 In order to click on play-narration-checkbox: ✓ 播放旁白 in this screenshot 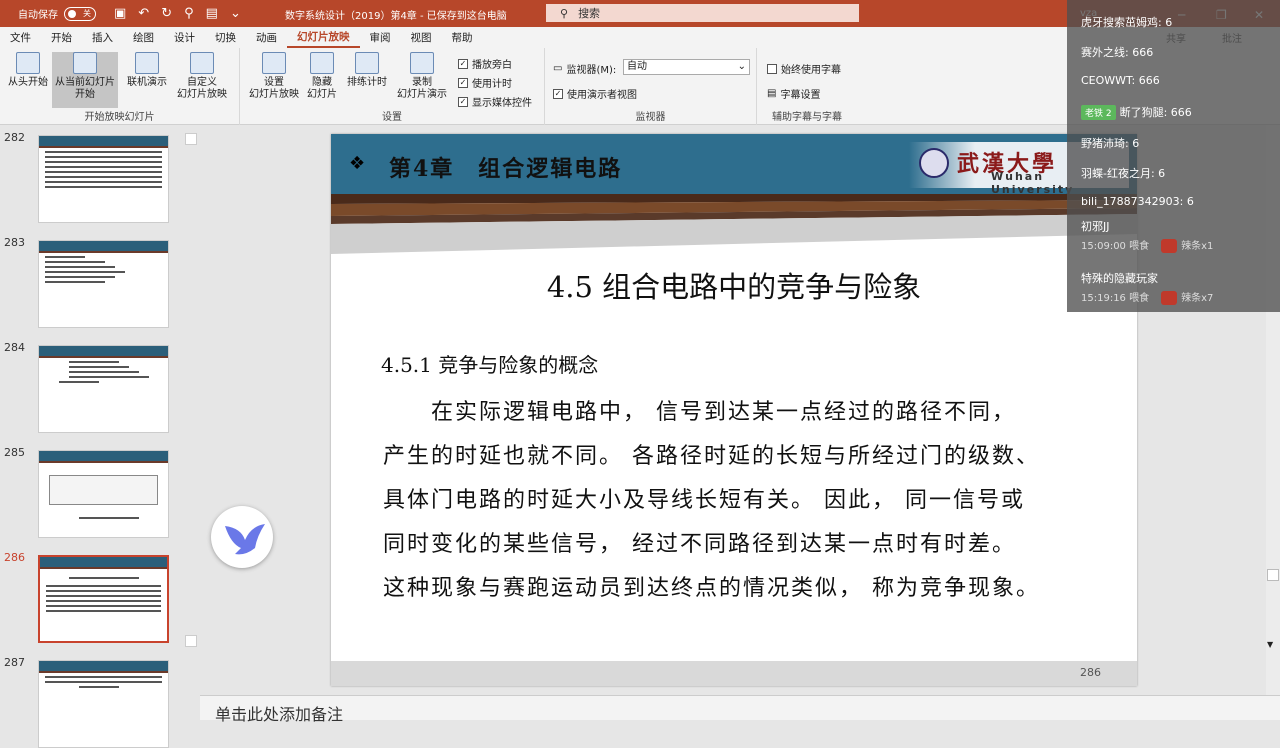, I will do `click(485, 63)`.